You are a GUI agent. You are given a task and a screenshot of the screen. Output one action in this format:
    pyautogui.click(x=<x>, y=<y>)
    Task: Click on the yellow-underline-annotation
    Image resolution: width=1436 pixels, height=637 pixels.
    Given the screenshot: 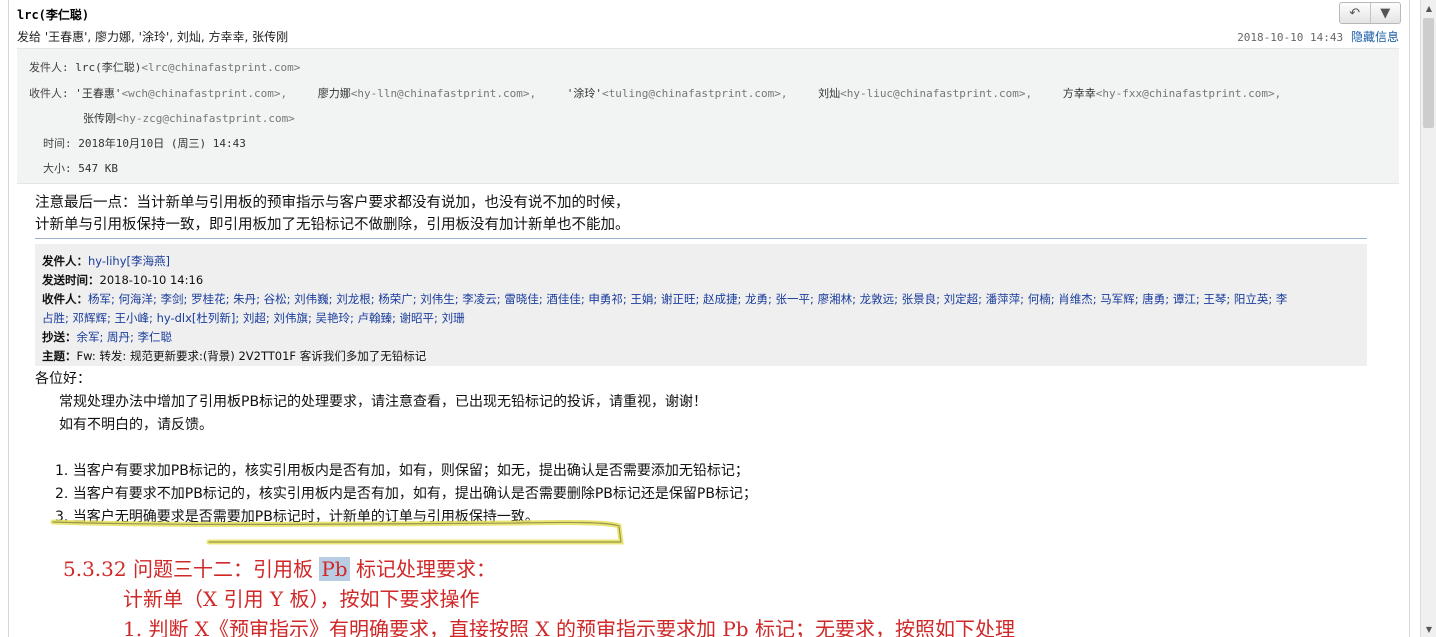 What is the action you would take?
    pyautogui.click(x=337, y=532)
    